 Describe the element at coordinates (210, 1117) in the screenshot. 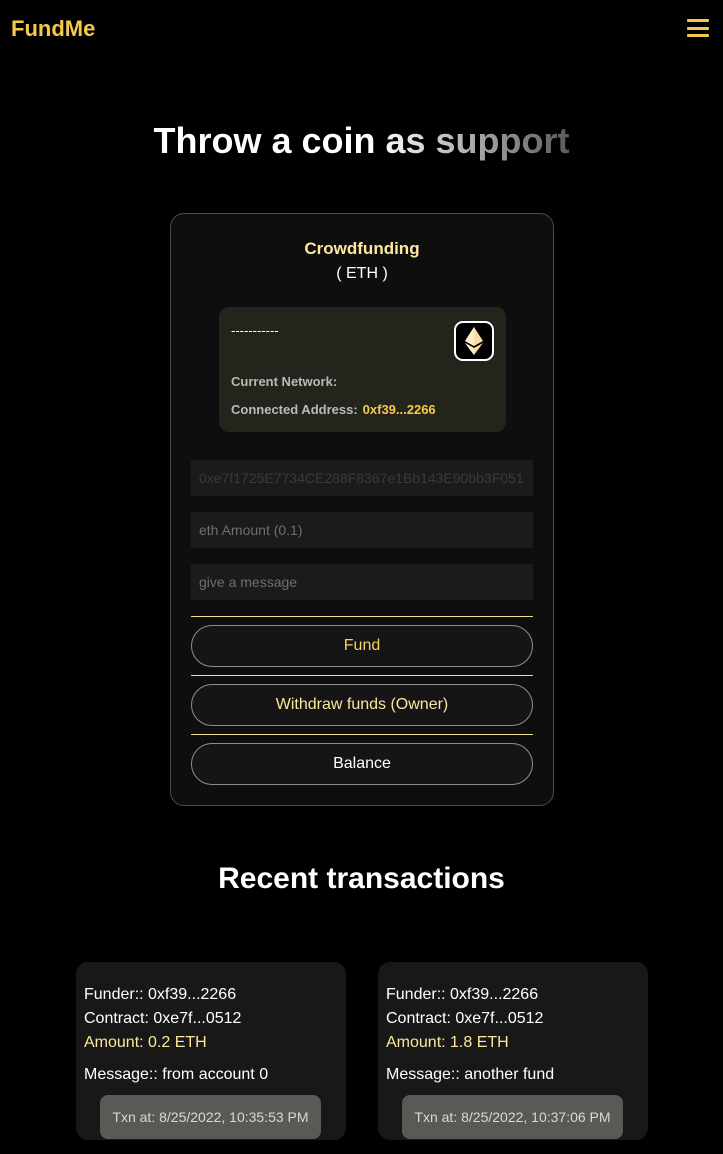

I see `txn-timestamp: Txn at: 8/25/2022, 10:35:53 PM` at that location.